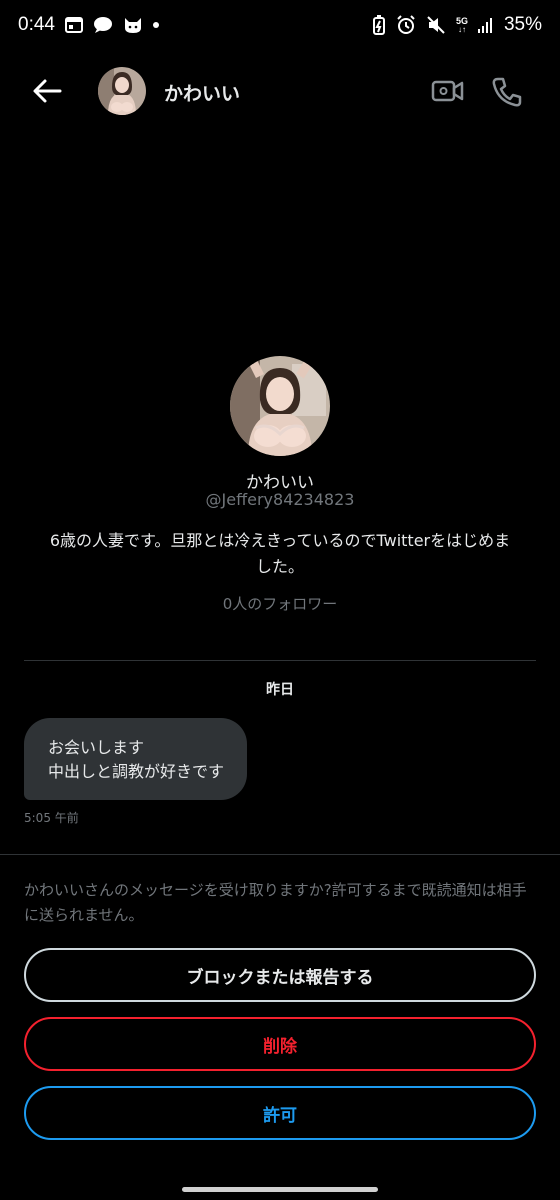  I want to click on notification-dot-icon, so click(155, 25).